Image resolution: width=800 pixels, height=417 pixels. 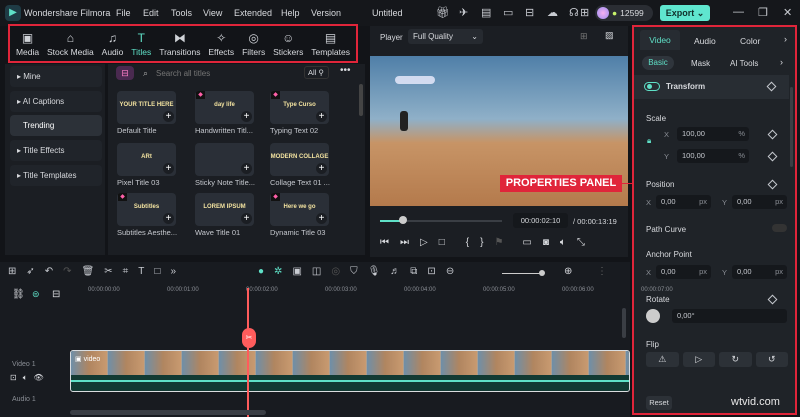 What do you see at coordinates (609, 35) in the screenshot?
I see `image-icon: ▨` at bounding box center [609, 35].